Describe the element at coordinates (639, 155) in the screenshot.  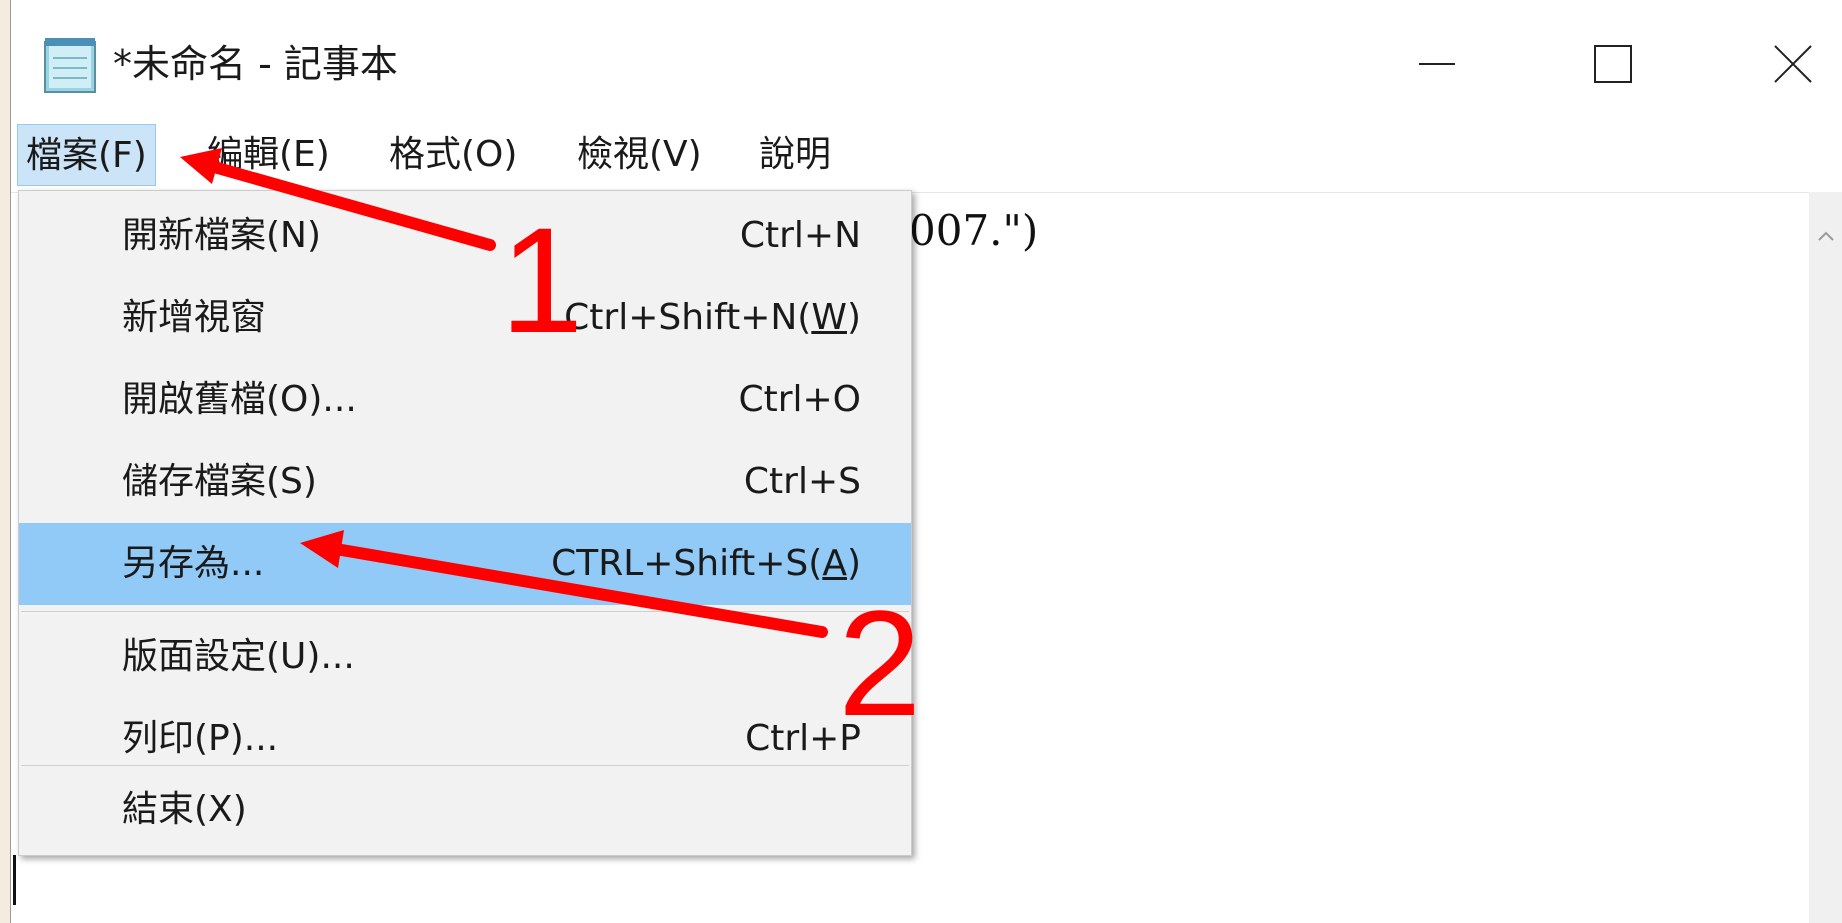
I see `menu-view: 檢視(V)` at that location.